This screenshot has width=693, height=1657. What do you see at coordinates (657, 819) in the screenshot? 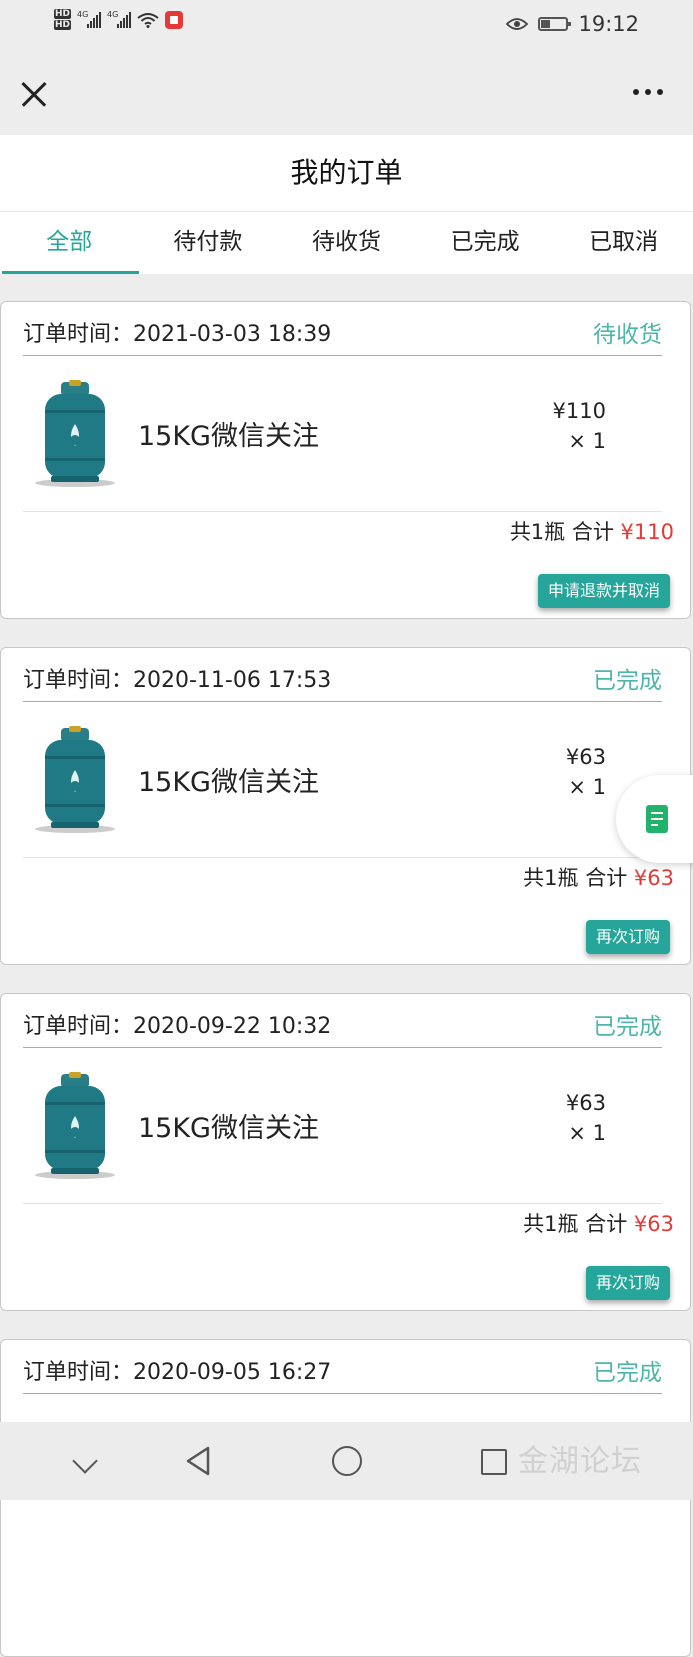
I see `document-icon` at bounding box center [657, 819].